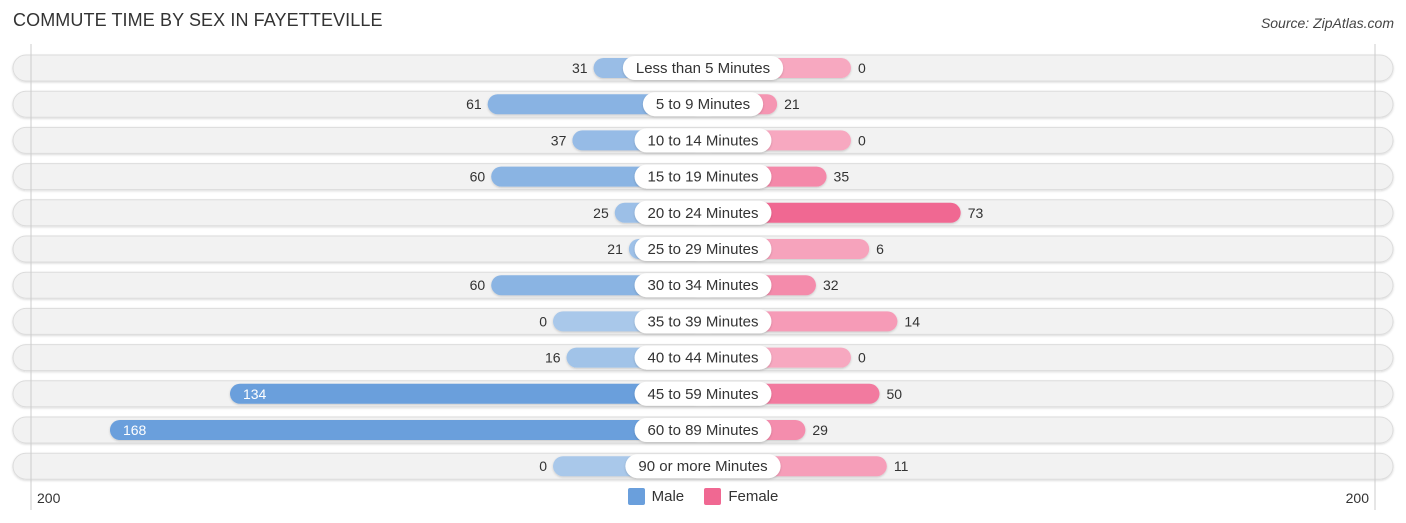 The height and width of the screenshot is (523, 1406). What do you see at coordinates (792, 104) in the screenshot?
I see `value-label-female: 21` at bounding box center [792, 104].